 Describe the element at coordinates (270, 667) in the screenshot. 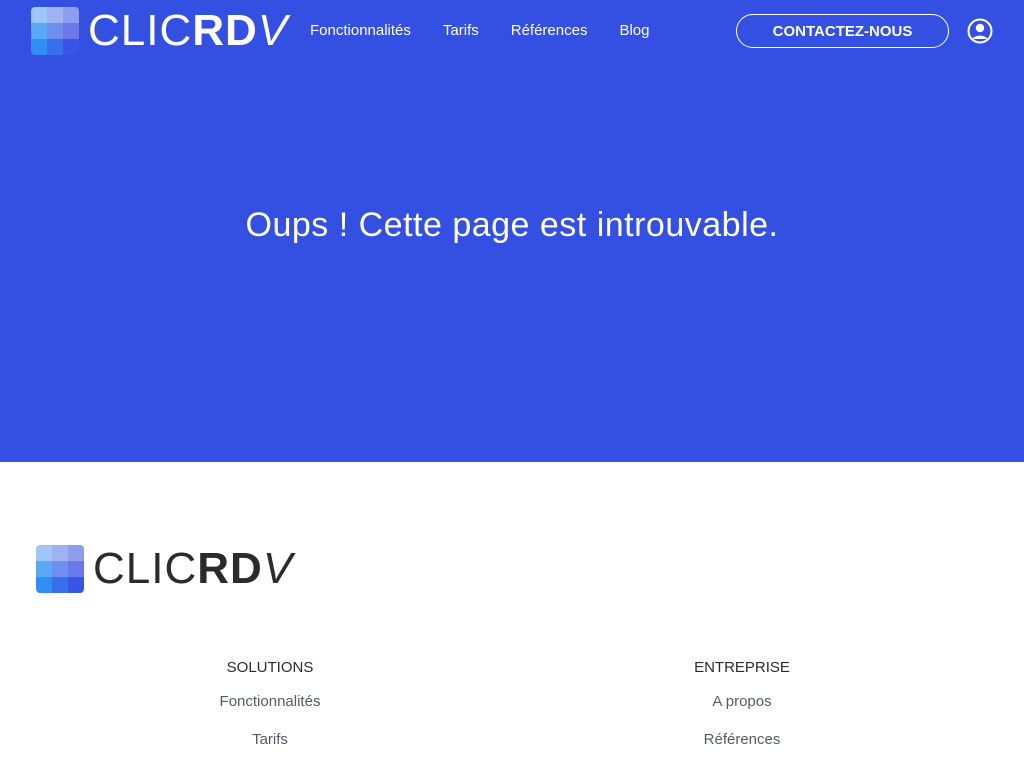

I see `footer-column-title: SOLUTIONS` at that location.